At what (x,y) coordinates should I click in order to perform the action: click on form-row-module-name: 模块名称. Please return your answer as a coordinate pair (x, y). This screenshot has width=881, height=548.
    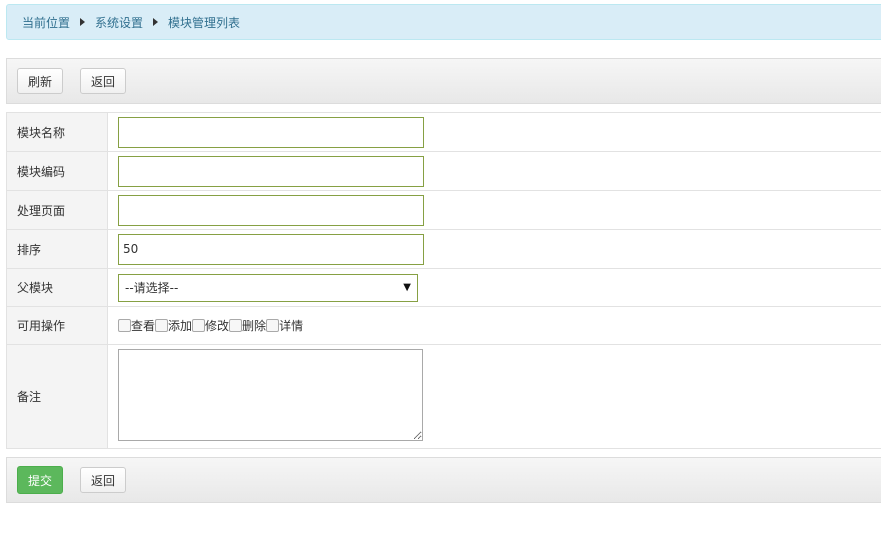
    Looking at the image, I should click on (443, 132).